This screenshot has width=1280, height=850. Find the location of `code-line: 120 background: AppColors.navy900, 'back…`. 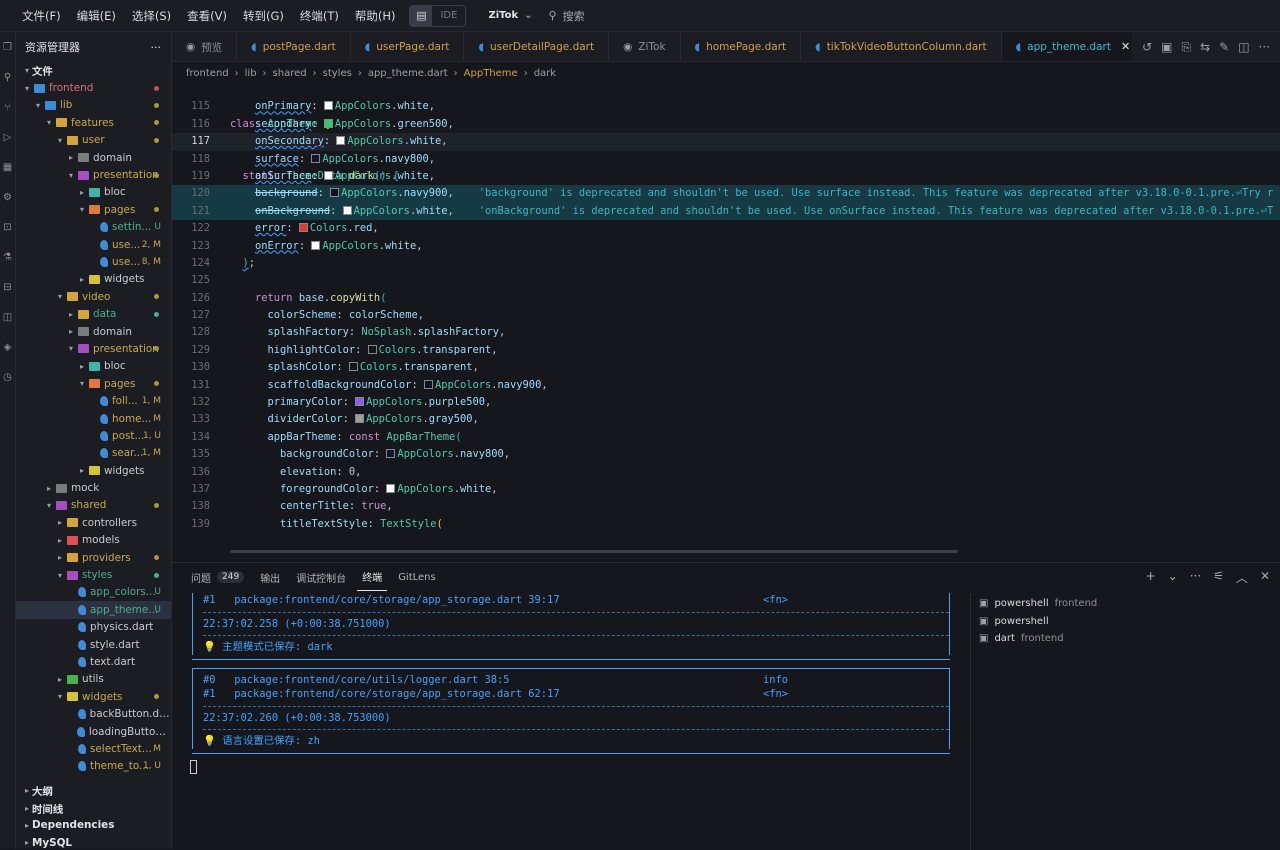

code-line: 120 background: AppColors.navy900, 'back… is located at coordinates (726, 194).